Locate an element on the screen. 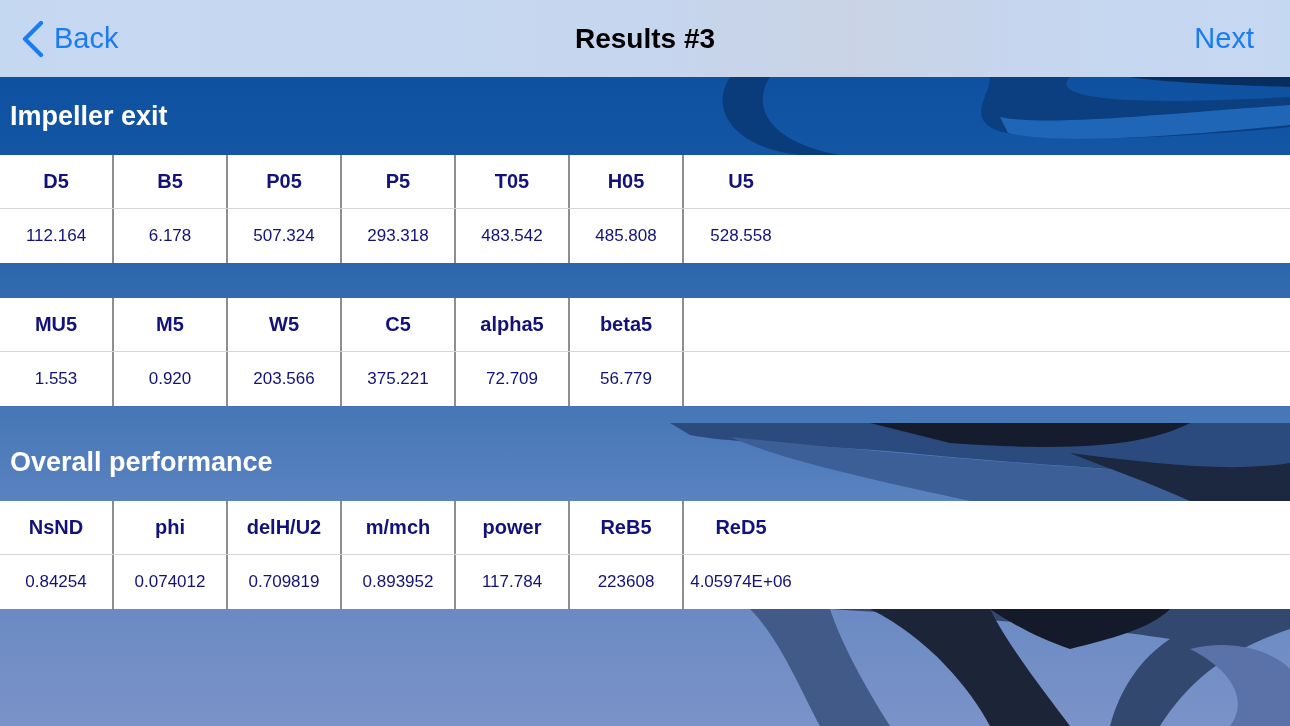  section-title: Overall performance is located at coordinates (141, 462).